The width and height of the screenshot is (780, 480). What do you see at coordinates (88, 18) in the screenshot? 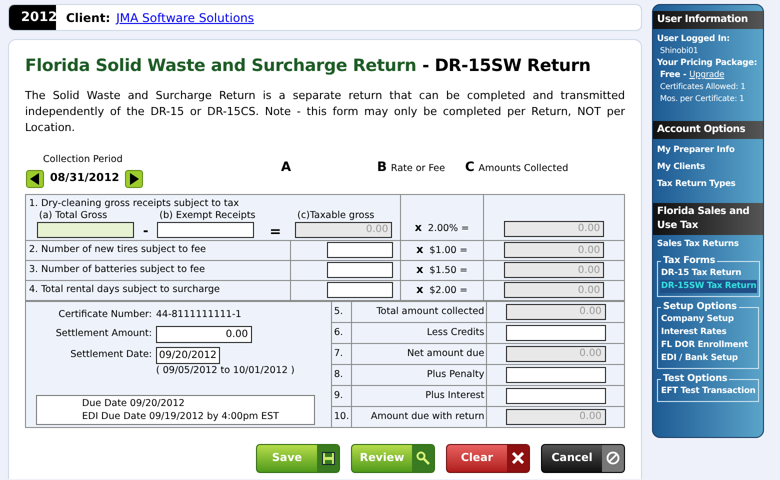
I see `client-label: Client:` at bounding box center [88, 18].